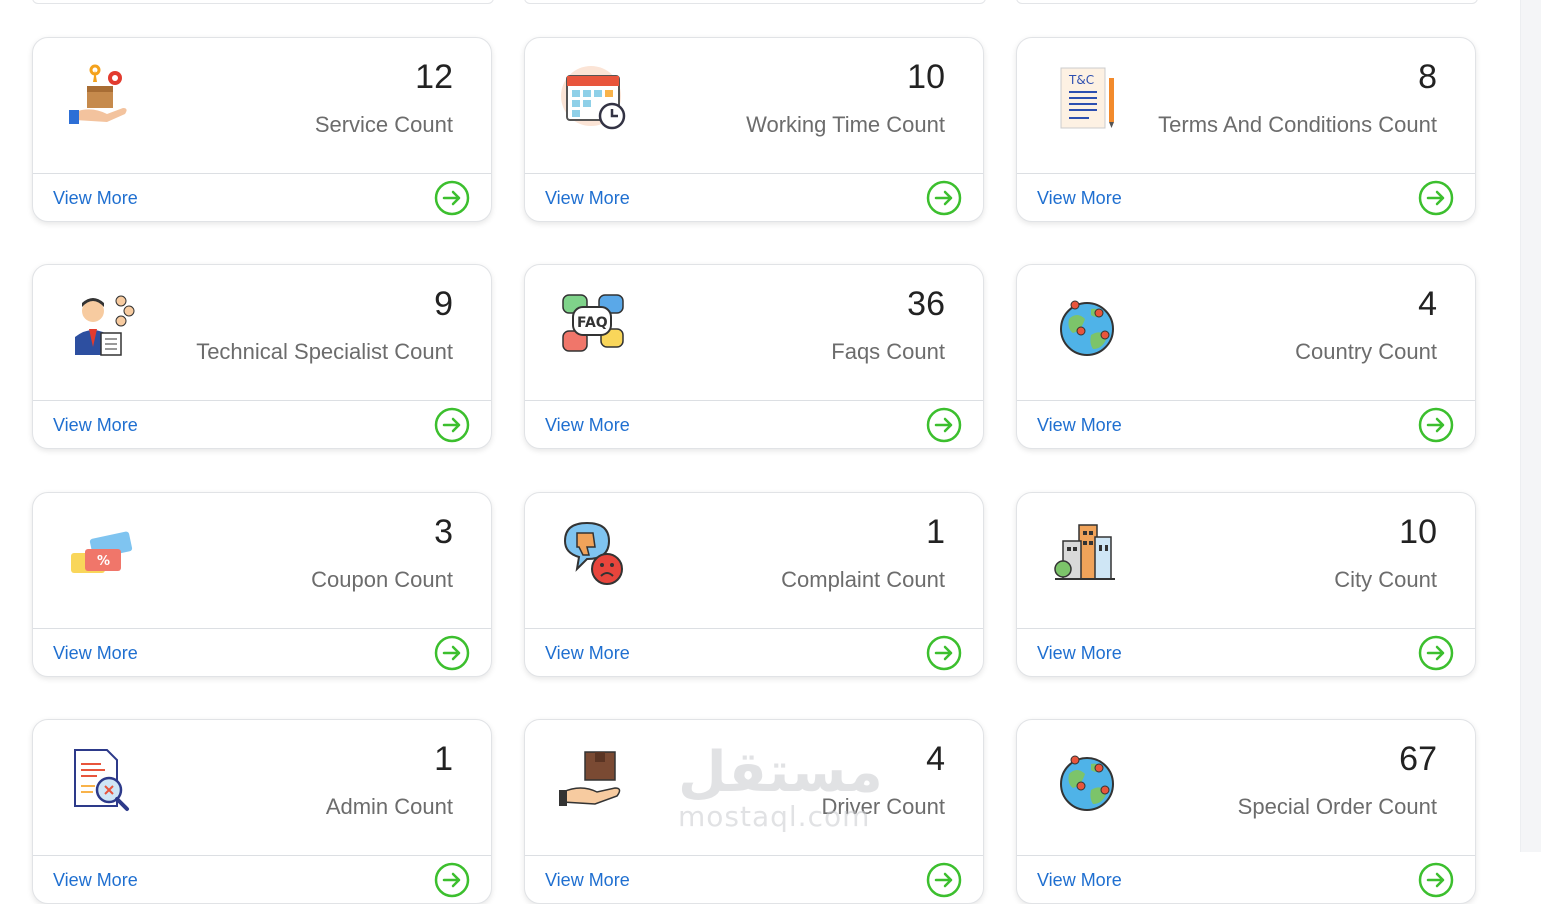  Describe the element at coordinates (383, 124) in the screenshot. I see `stat-label: Service Count` at that location.